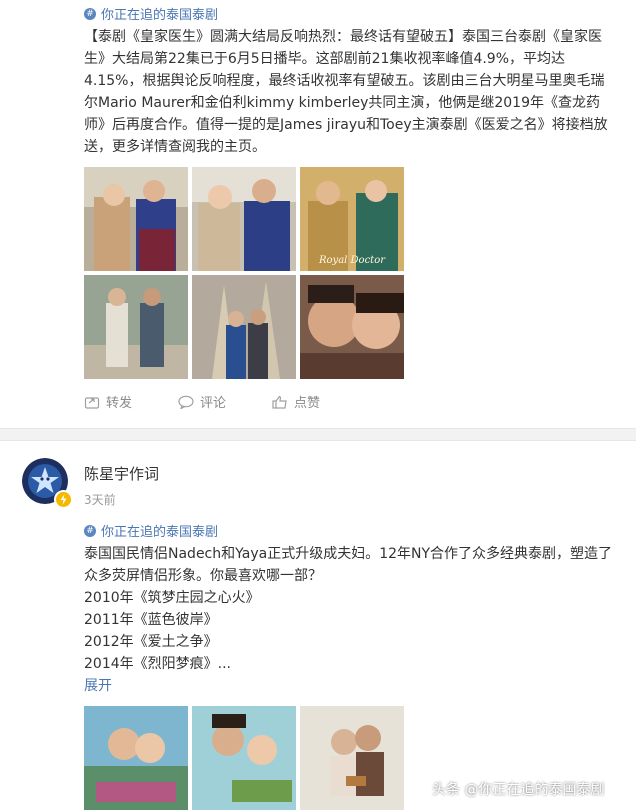 The width and height of the screenshot is (636, 811). Describe the element at coordinates (279, 402) in the screenshot. I see `thumbs-up-icon` at that location.